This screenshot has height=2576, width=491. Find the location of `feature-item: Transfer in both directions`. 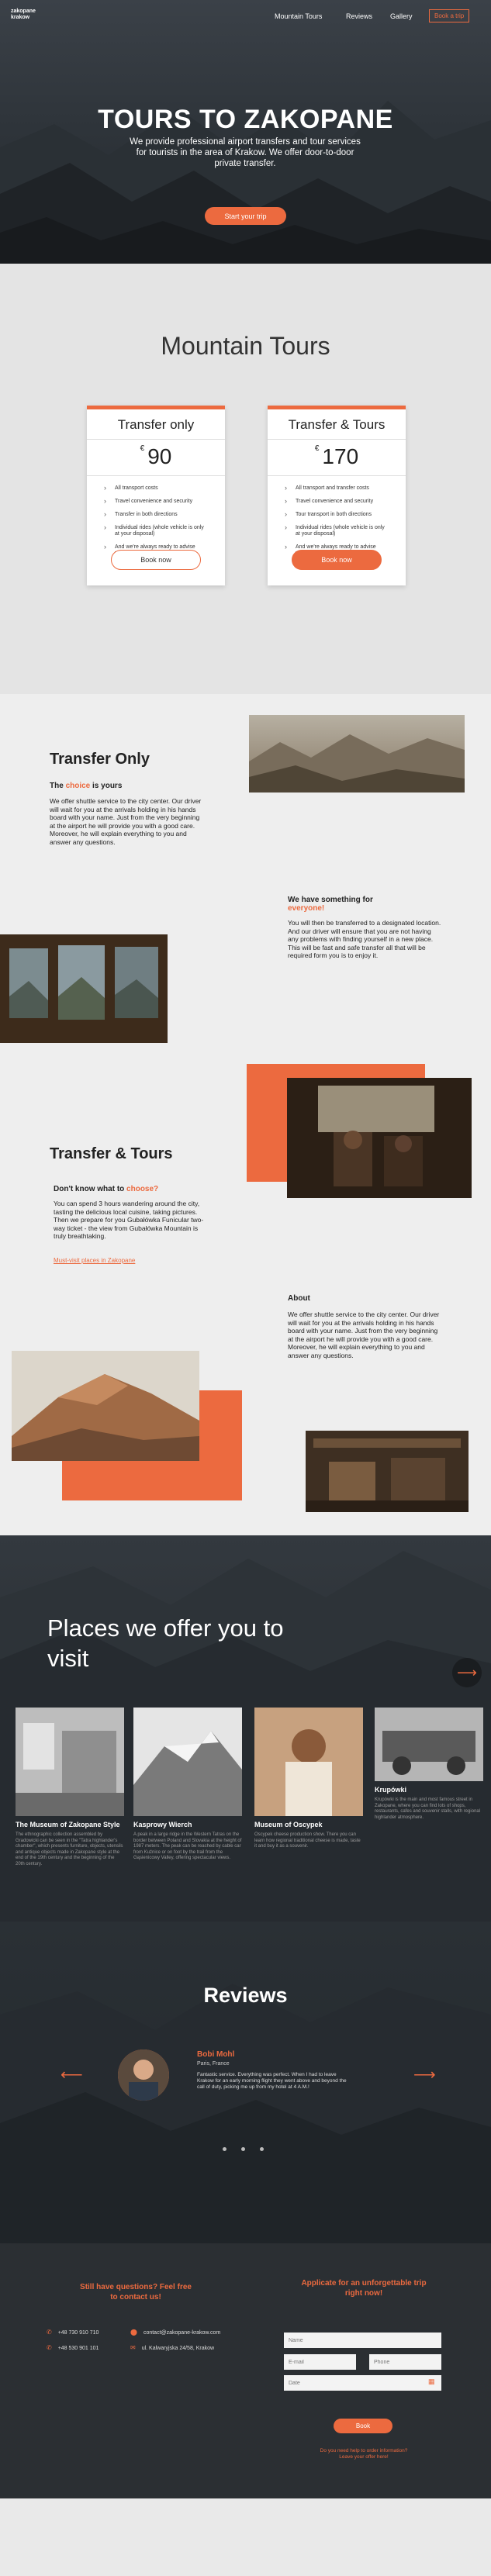

feature-item: Transfer in both directions is located at coordinates (154, 514).